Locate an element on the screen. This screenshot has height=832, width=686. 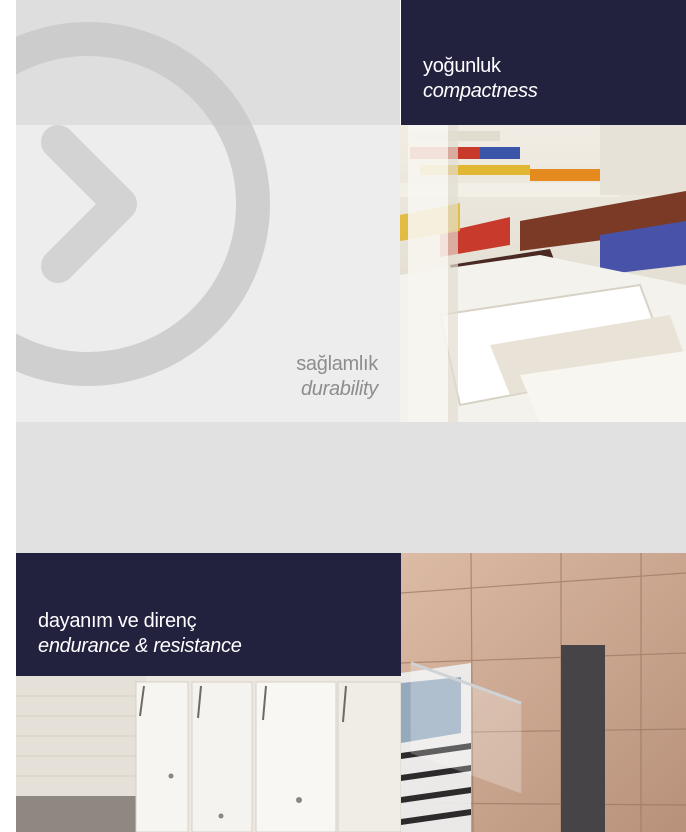
endurance-label-tr: dayanım ve direnç is located at coordinates (117, 621).